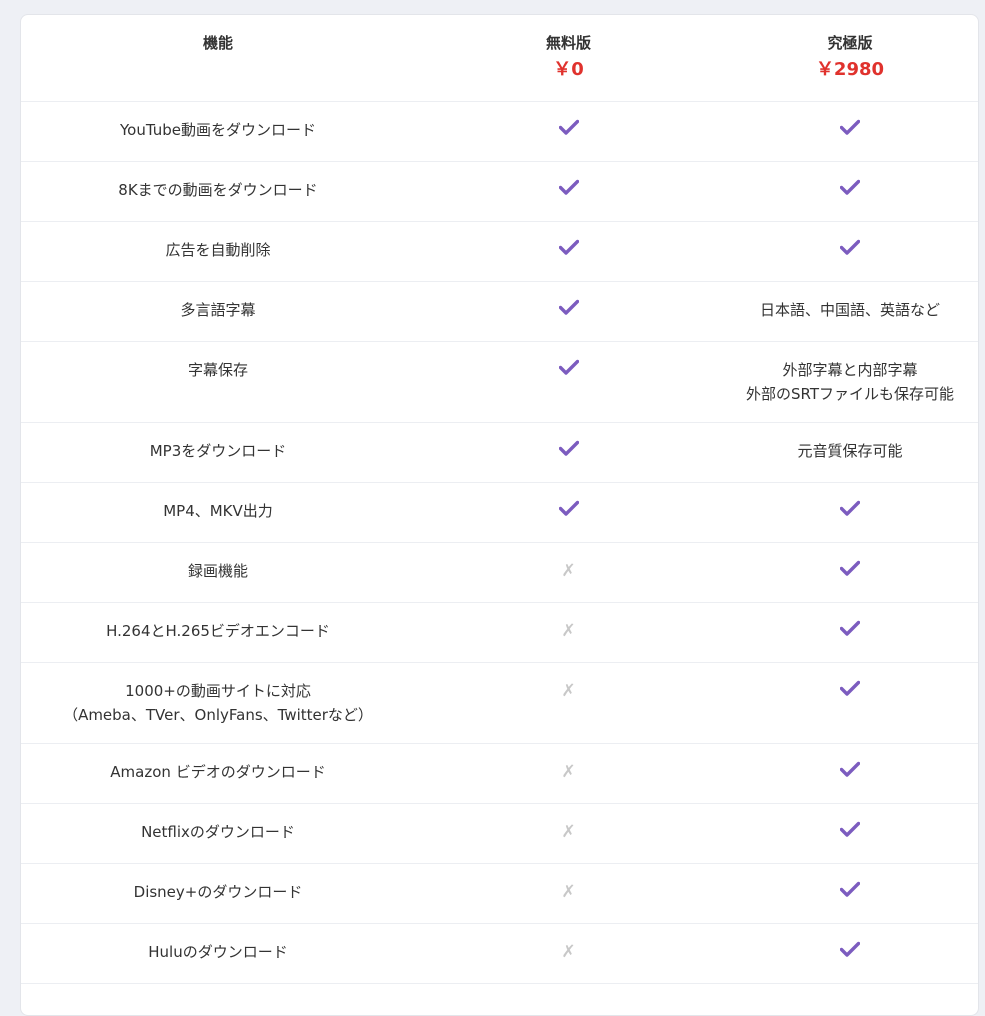 This screenshot has height=1016, width=985. I want to click on feature-label: 多言語字幕, so click(218, 310).